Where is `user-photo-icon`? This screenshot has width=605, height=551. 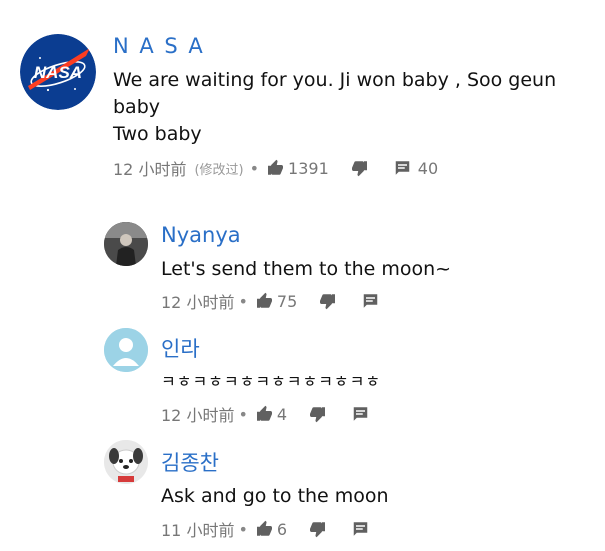
user-photo-icon is located at coordinates (126, 244).